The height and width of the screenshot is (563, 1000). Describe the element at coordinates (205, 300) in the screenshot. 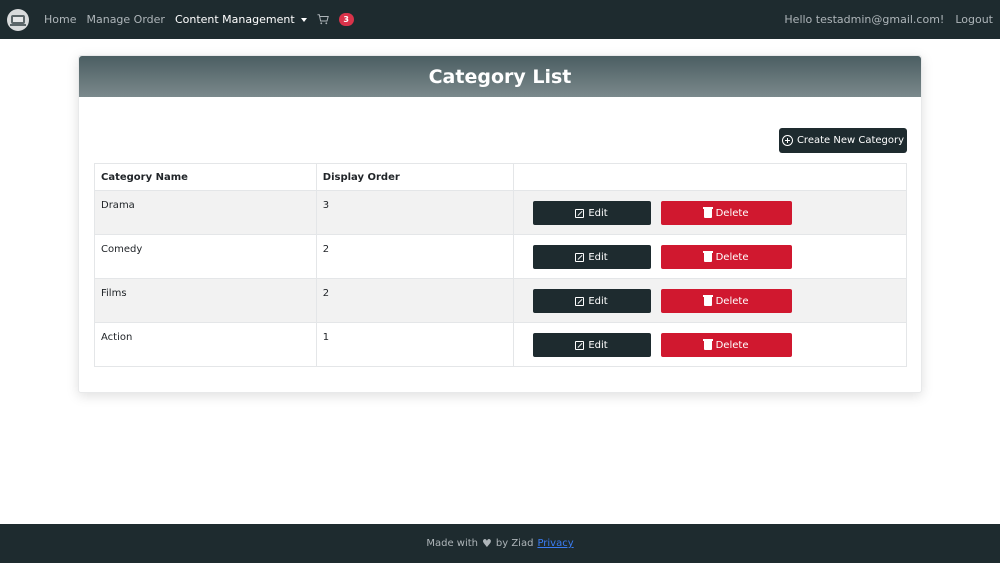

I see `category-name-cell: Films` at that location.